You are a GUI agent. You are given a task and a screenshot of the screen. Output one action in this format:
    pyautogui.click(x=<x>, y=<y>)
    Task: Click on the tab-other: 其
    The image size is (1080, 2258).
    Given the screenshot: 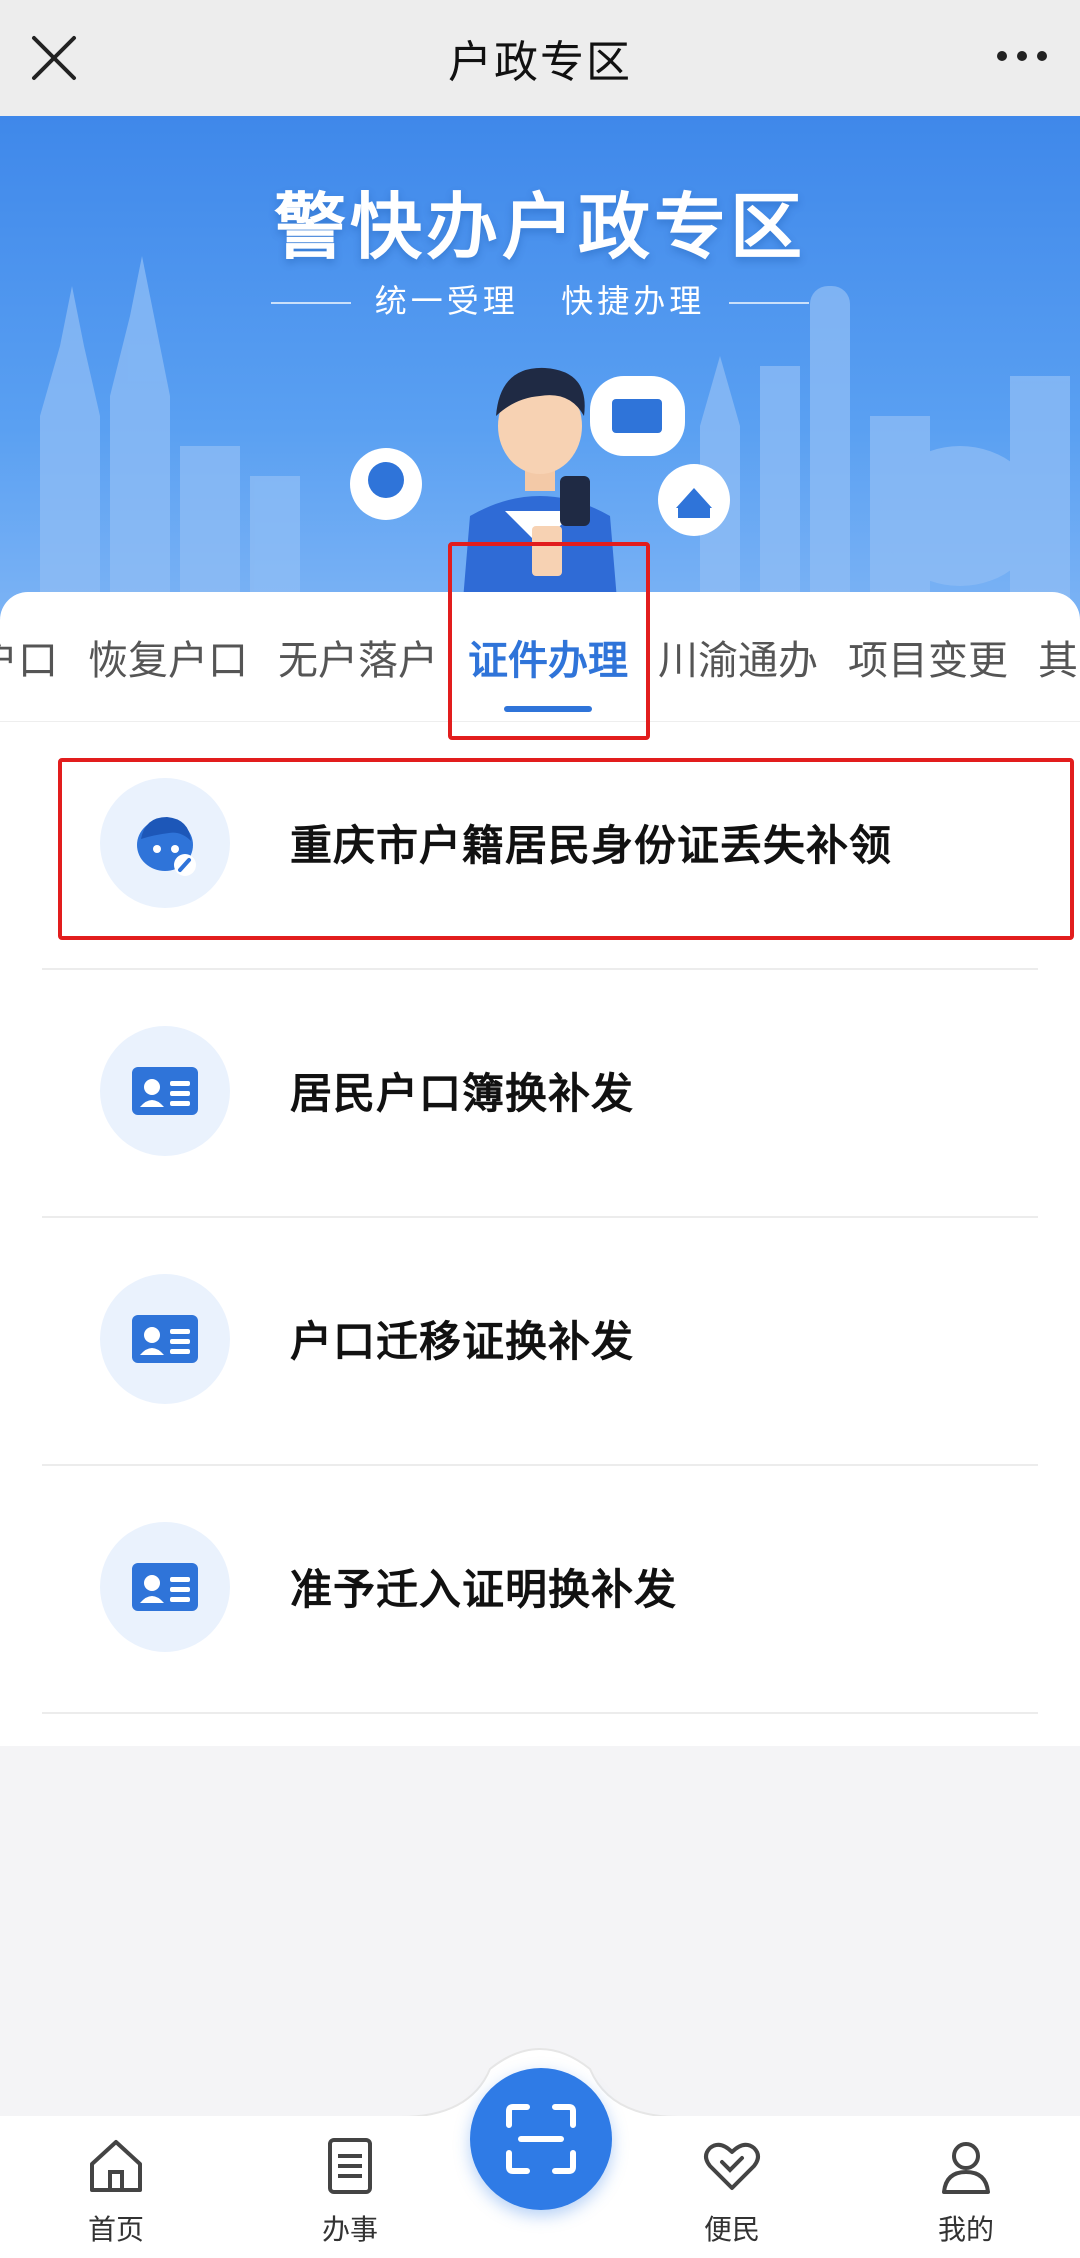 What is the action you would take?
    pyautogui.click(x=1058, y=670)
    